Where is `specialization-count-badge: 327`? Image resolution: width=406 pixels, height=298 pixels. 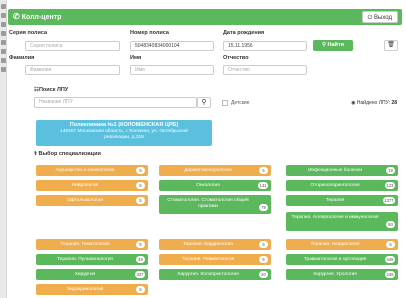 specialization-count-badge: 327 is located at coordinates (140, 274).